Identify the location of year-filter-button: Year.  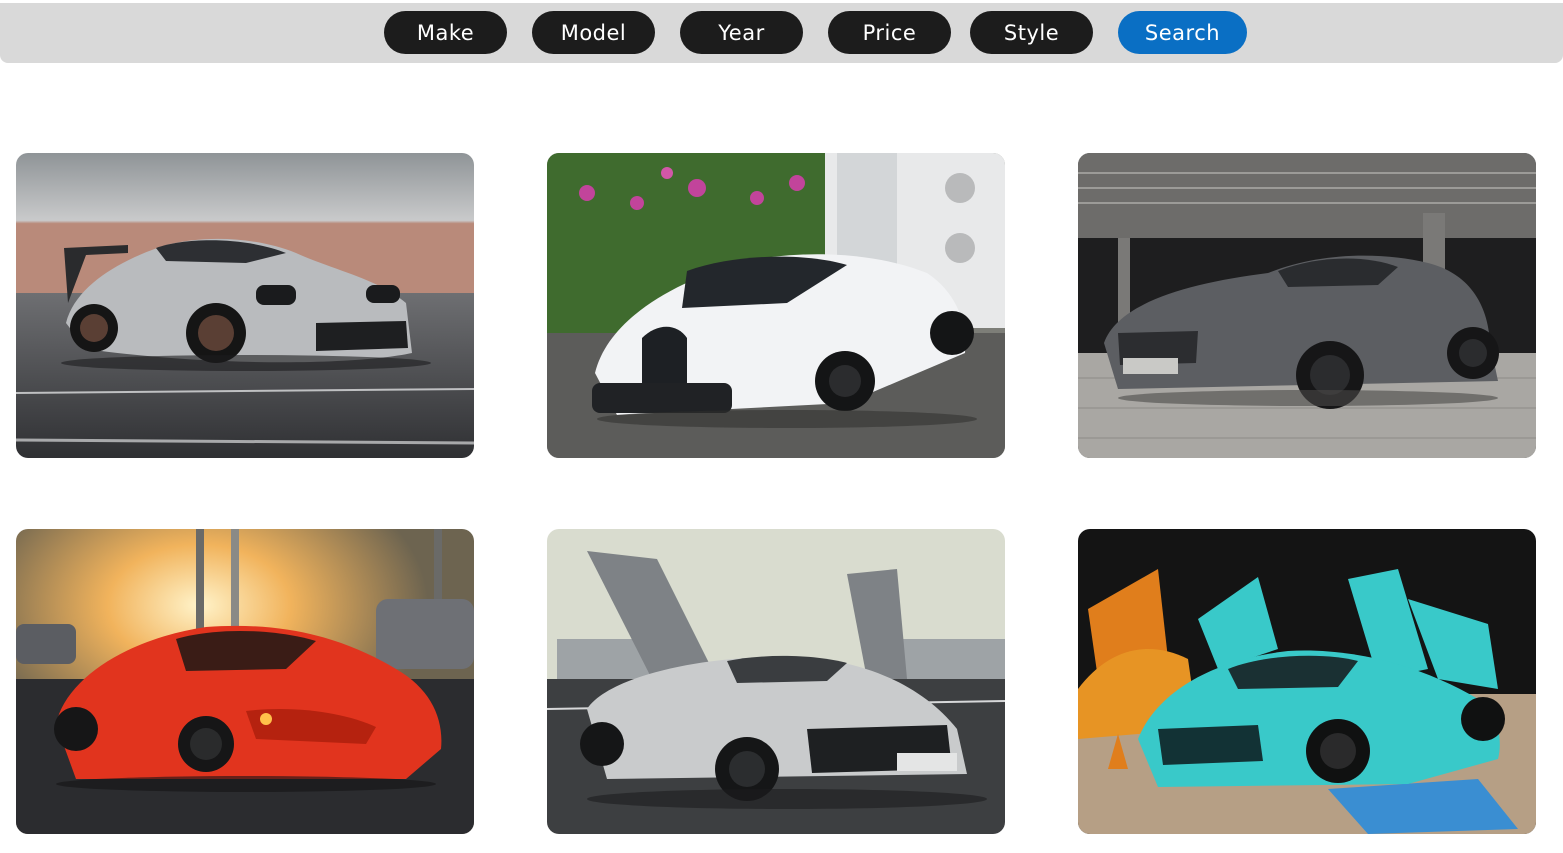
(741, 32).